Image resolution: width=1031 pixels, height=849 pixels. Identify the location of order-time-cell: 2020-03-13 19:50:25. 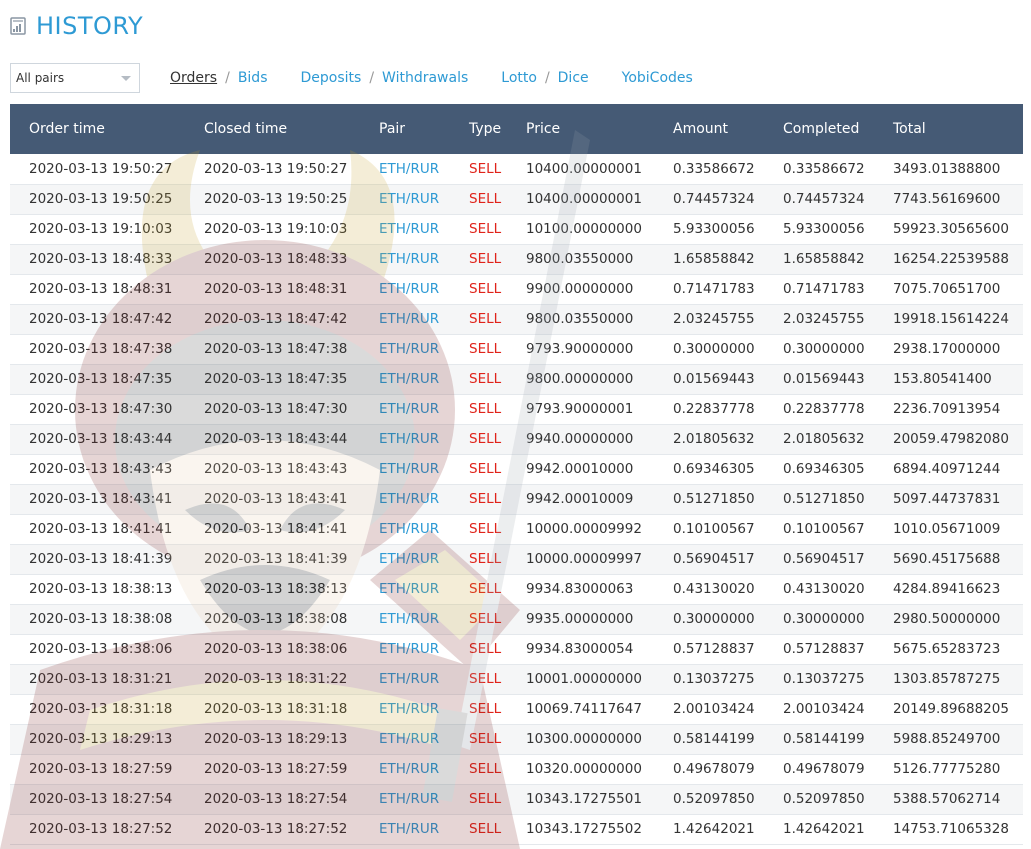
(101, 199).